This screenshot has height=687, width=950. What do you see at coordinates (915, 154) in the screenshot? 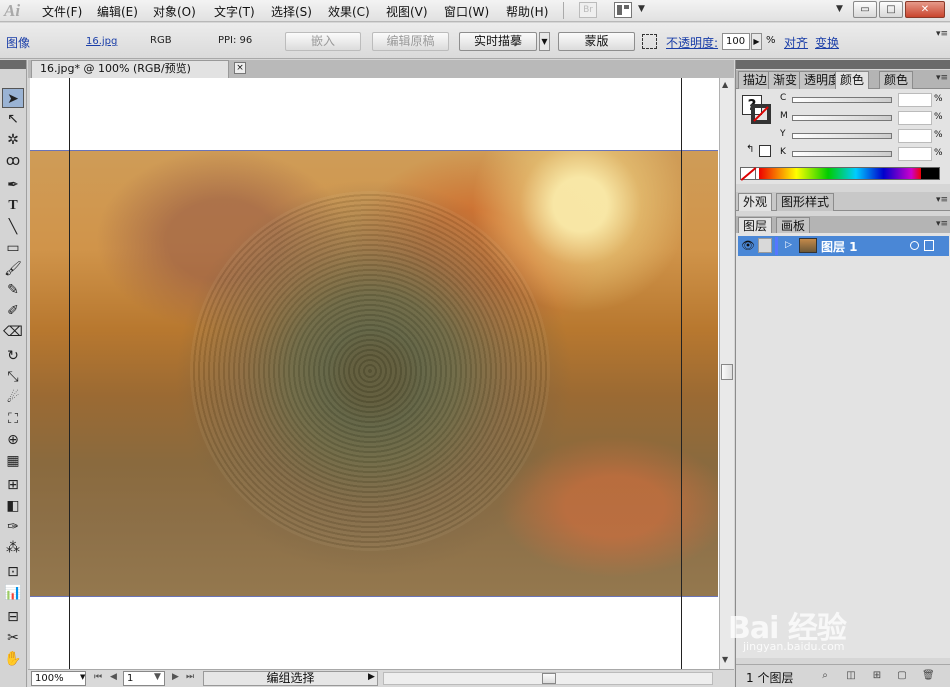
I see `black-value-field` at bounding box center [915, 154].